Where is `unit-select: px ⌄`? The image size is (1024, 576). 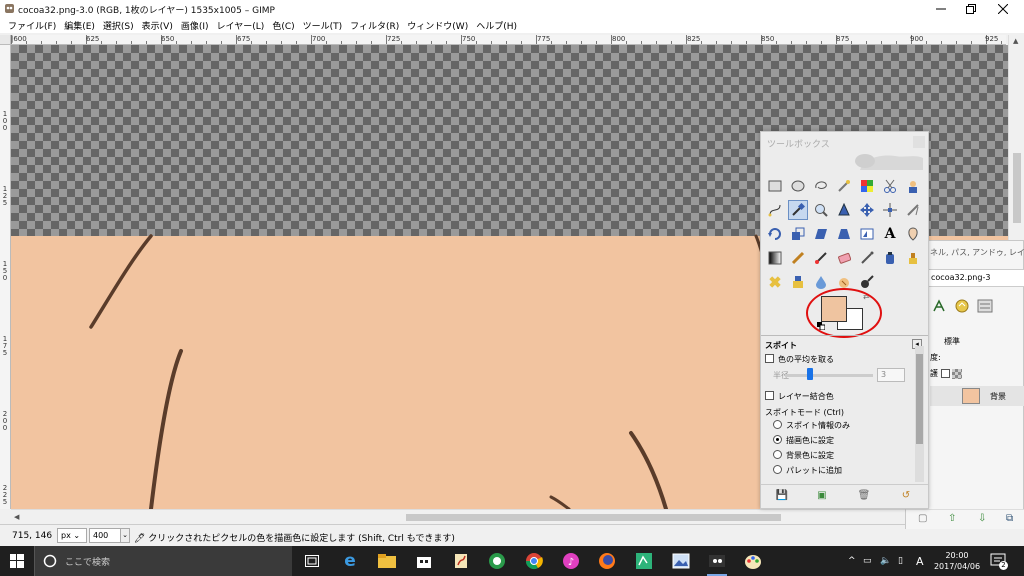
unit-select: px ⌄ is located at coordinates (72, 535).